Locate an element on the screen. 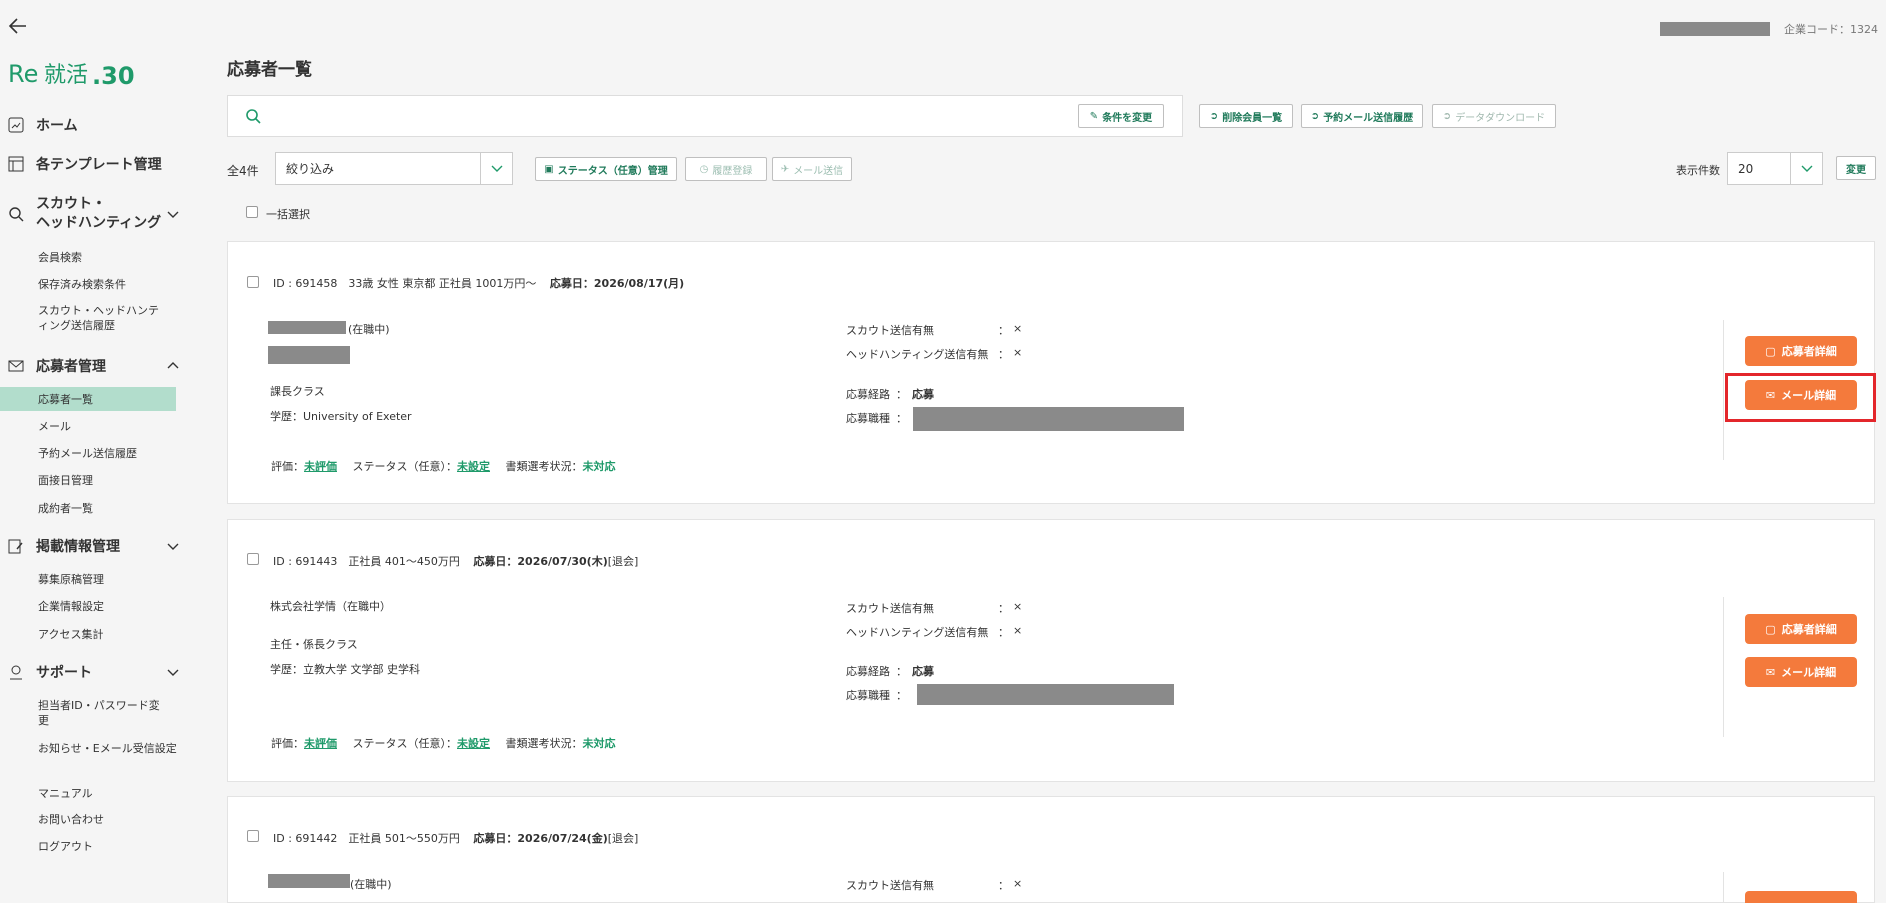  scout-sent-value: × is located at coordinates (1018, 606).